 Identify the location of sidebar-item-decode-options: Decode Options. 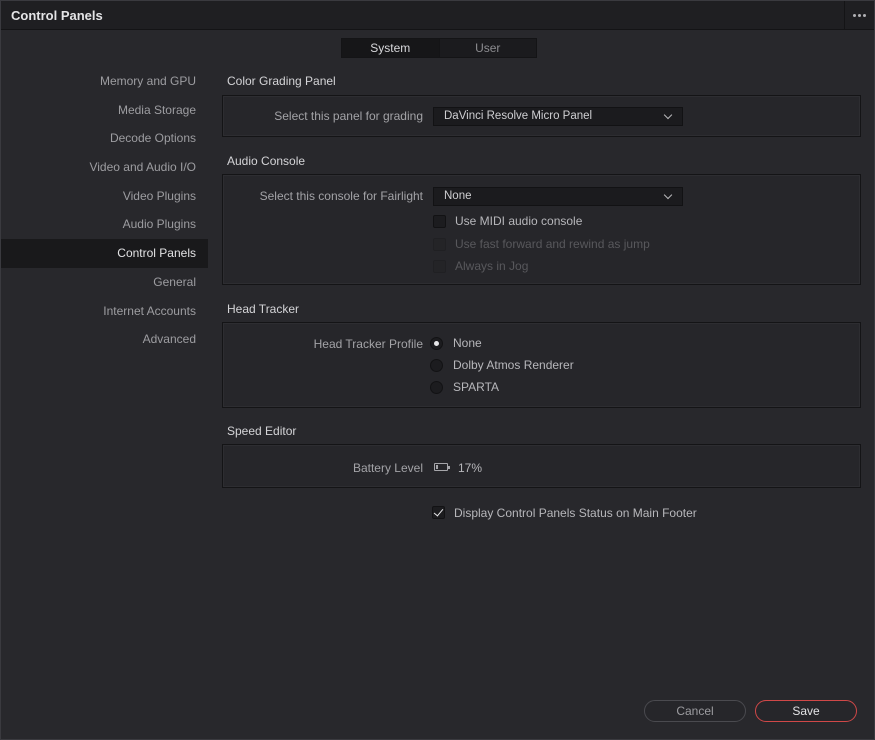
(104, 138).